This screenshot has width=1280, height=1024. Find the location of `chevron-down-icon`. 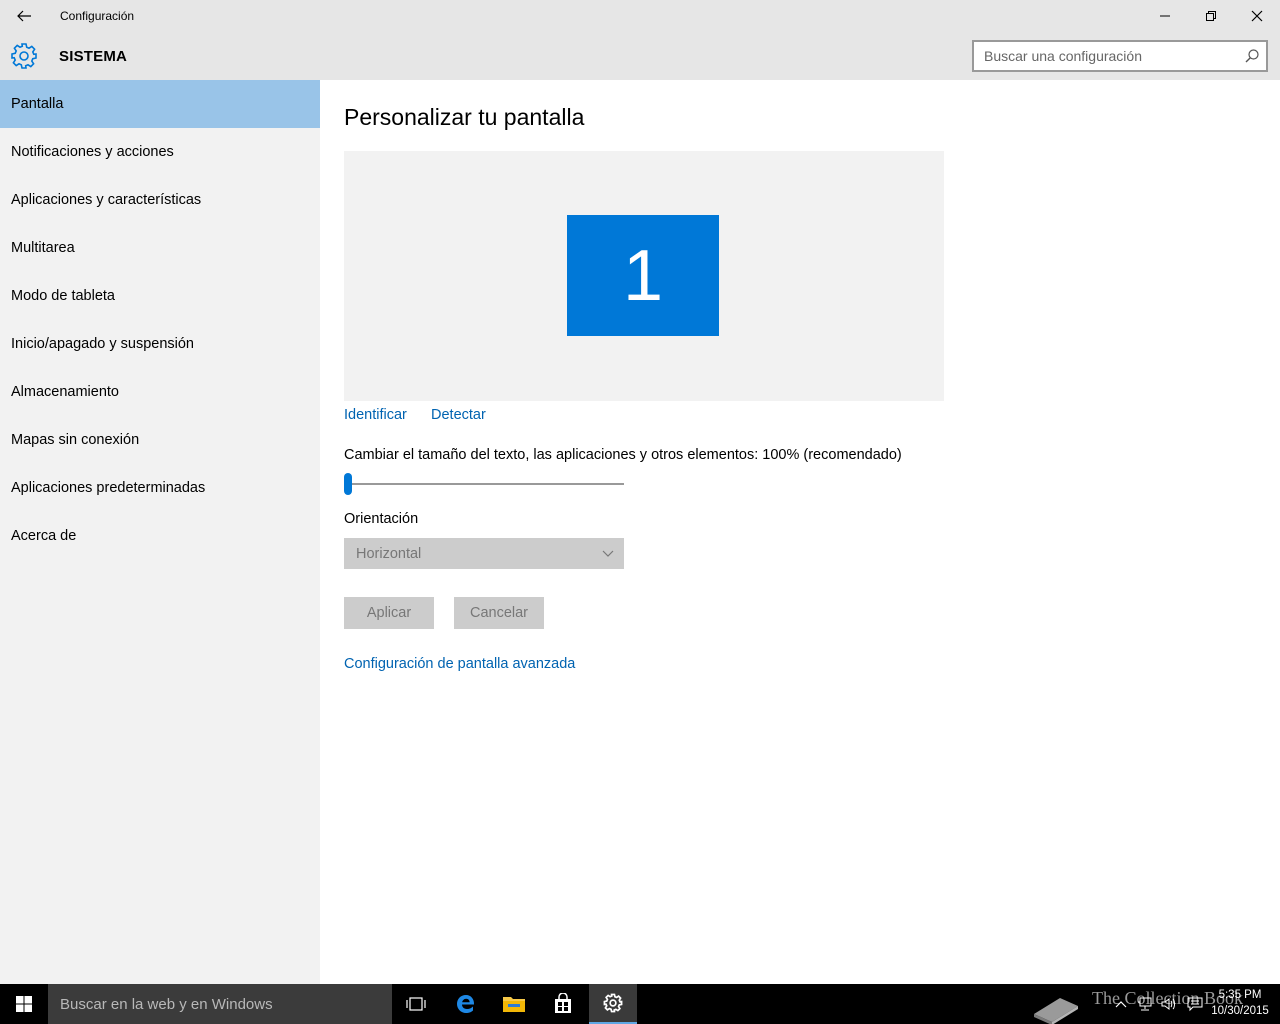

chevron-down-icon is located at coordinates (608, 555).